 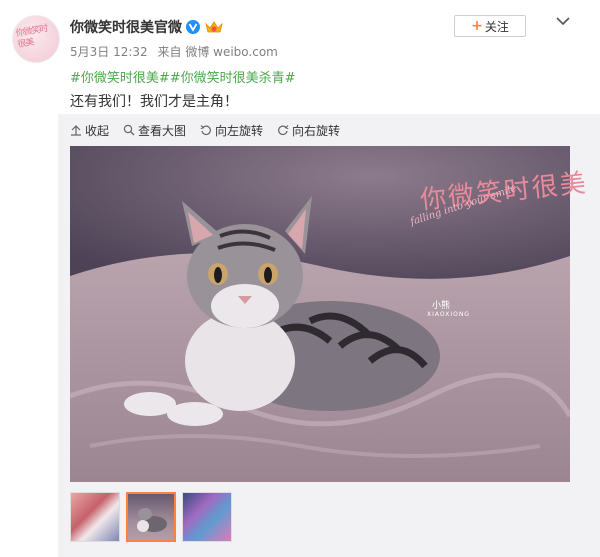 What do you see at coordinates (477, 26) in the screenshot?
I see `plus-icon: +` at bounding box center [477, 26].